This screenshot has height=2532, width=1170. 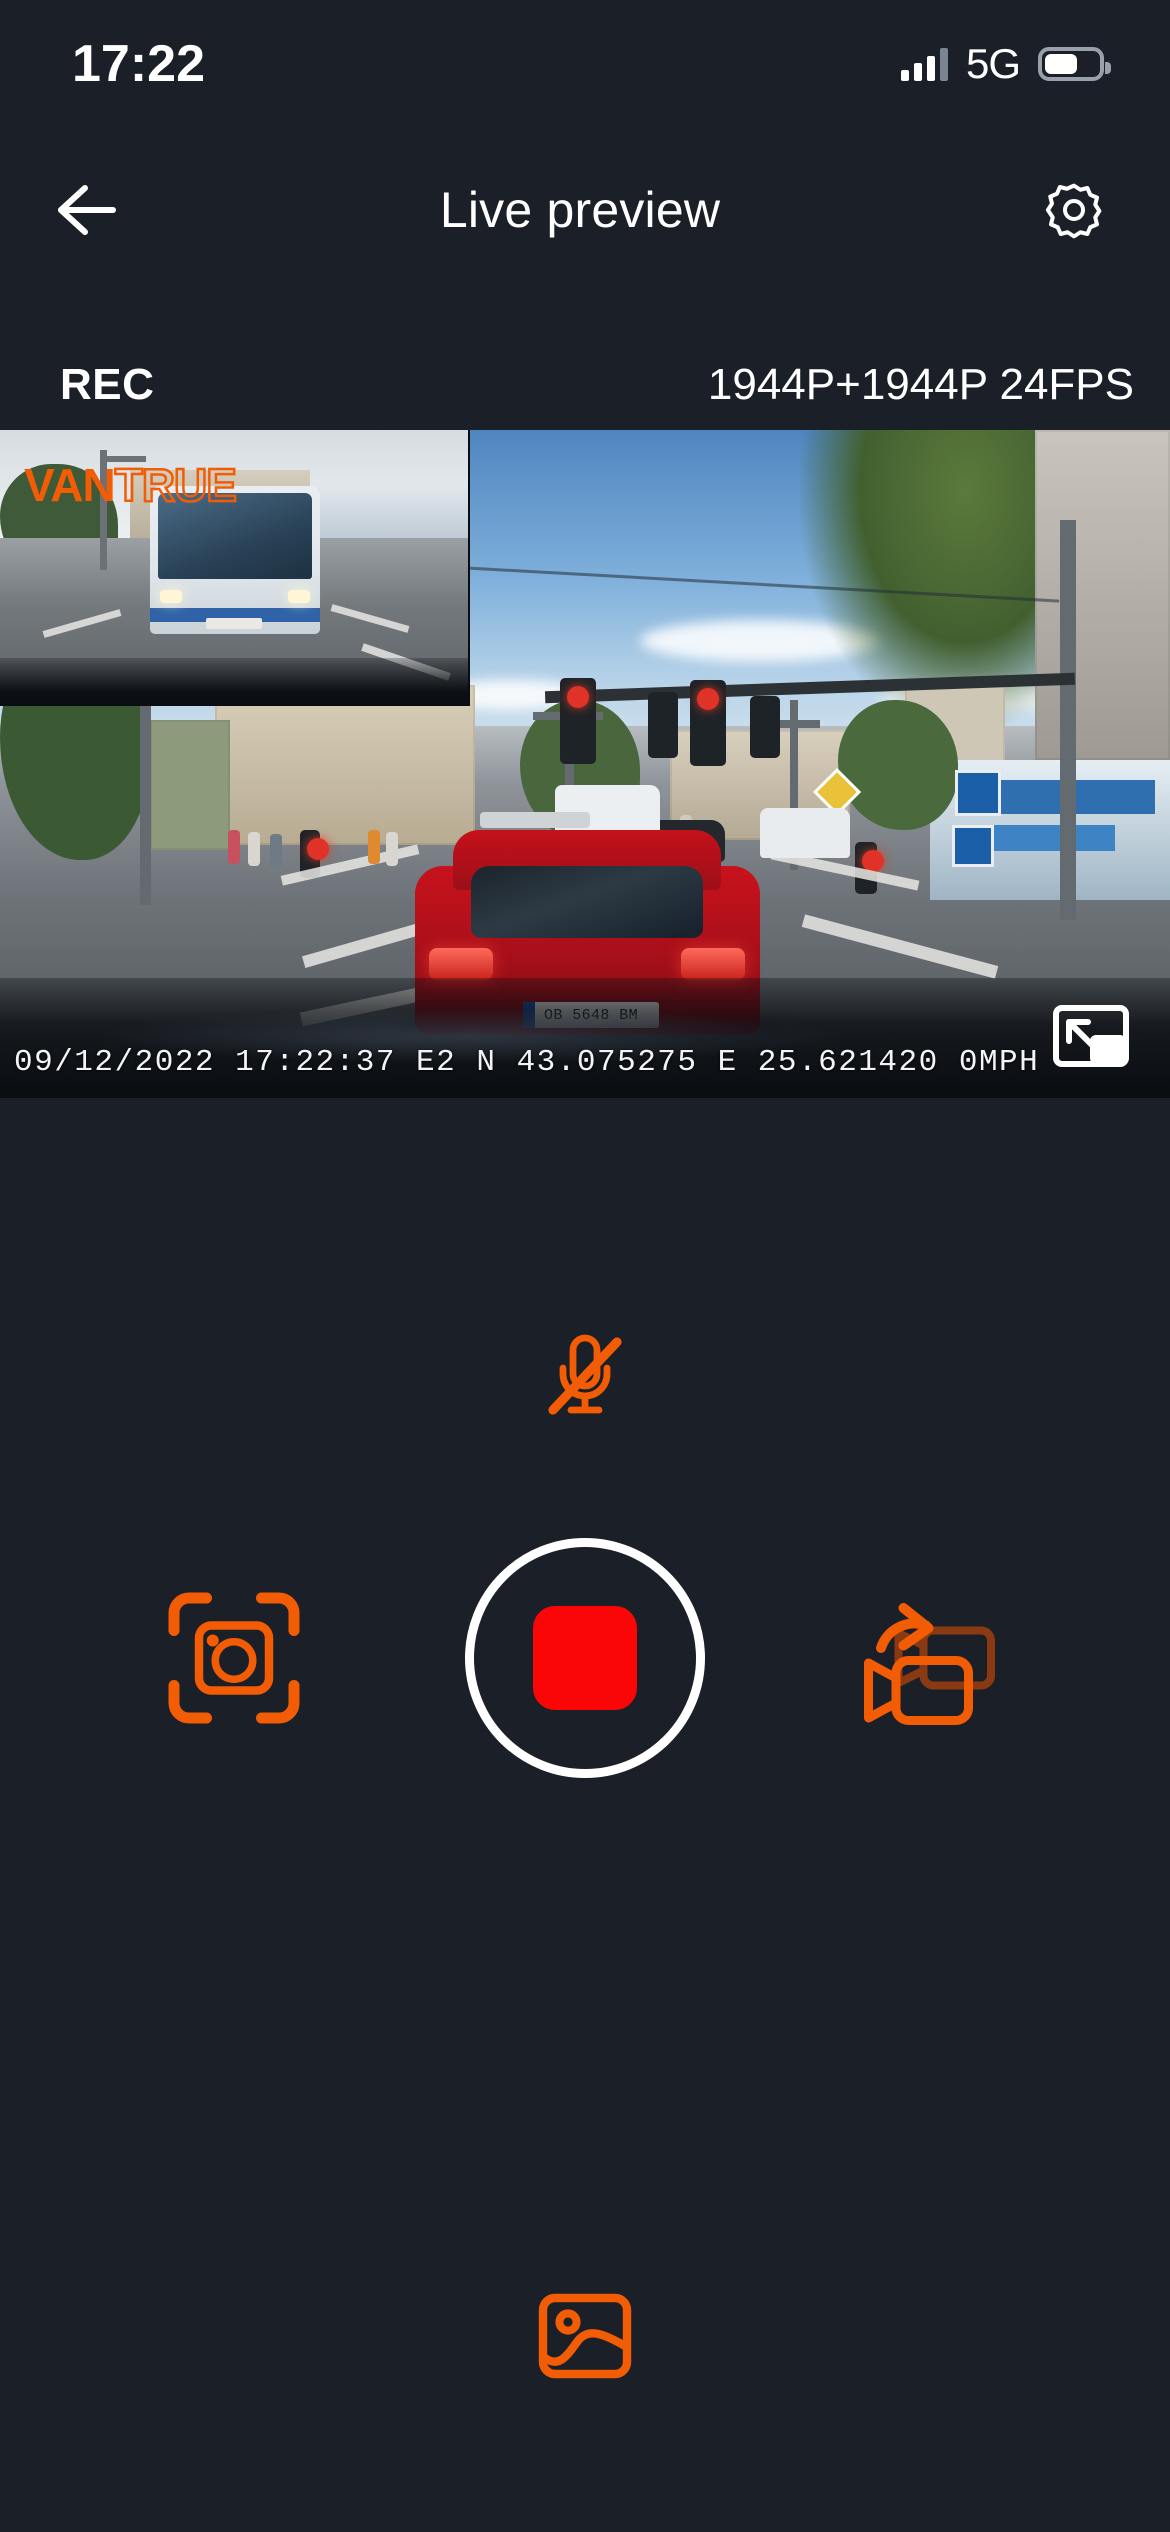 I want to click on vehicle, so click(x=805, y=833).